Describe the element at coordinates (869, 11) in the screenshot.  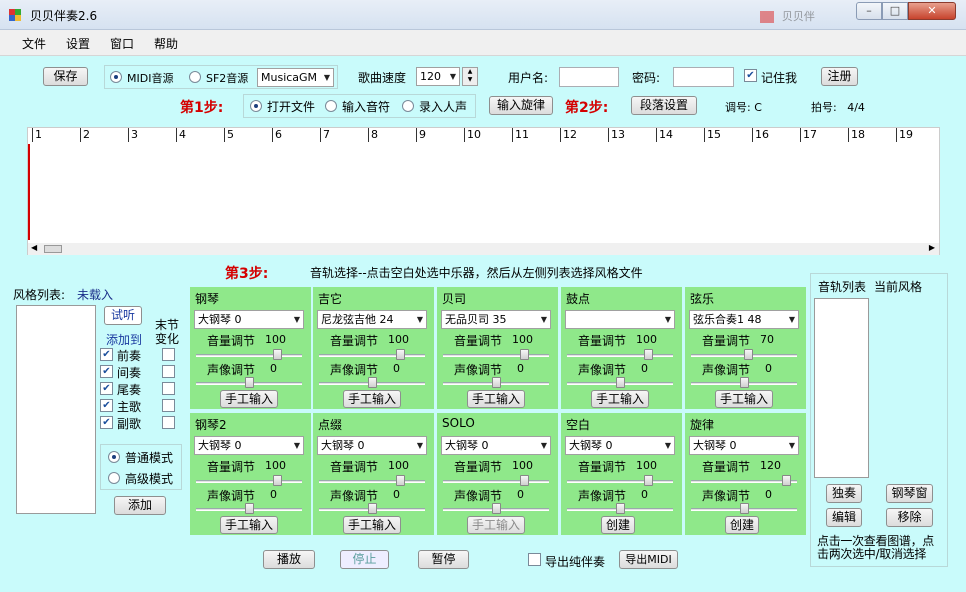
I see `minimize-button: –` at that location.